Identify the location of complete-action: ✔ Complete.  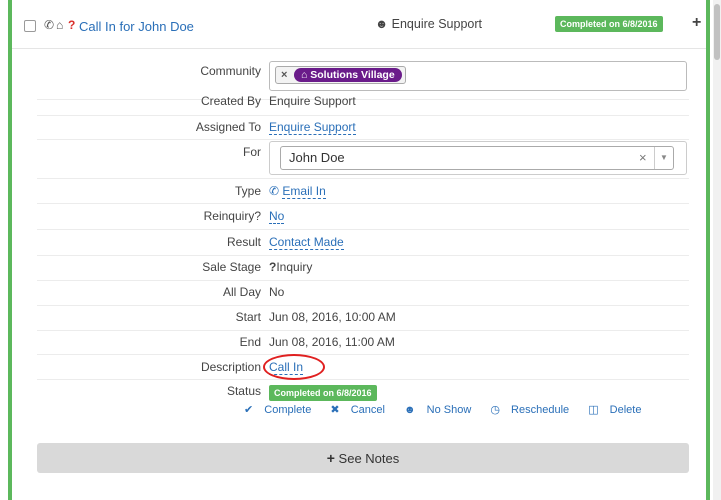
(281, 410).